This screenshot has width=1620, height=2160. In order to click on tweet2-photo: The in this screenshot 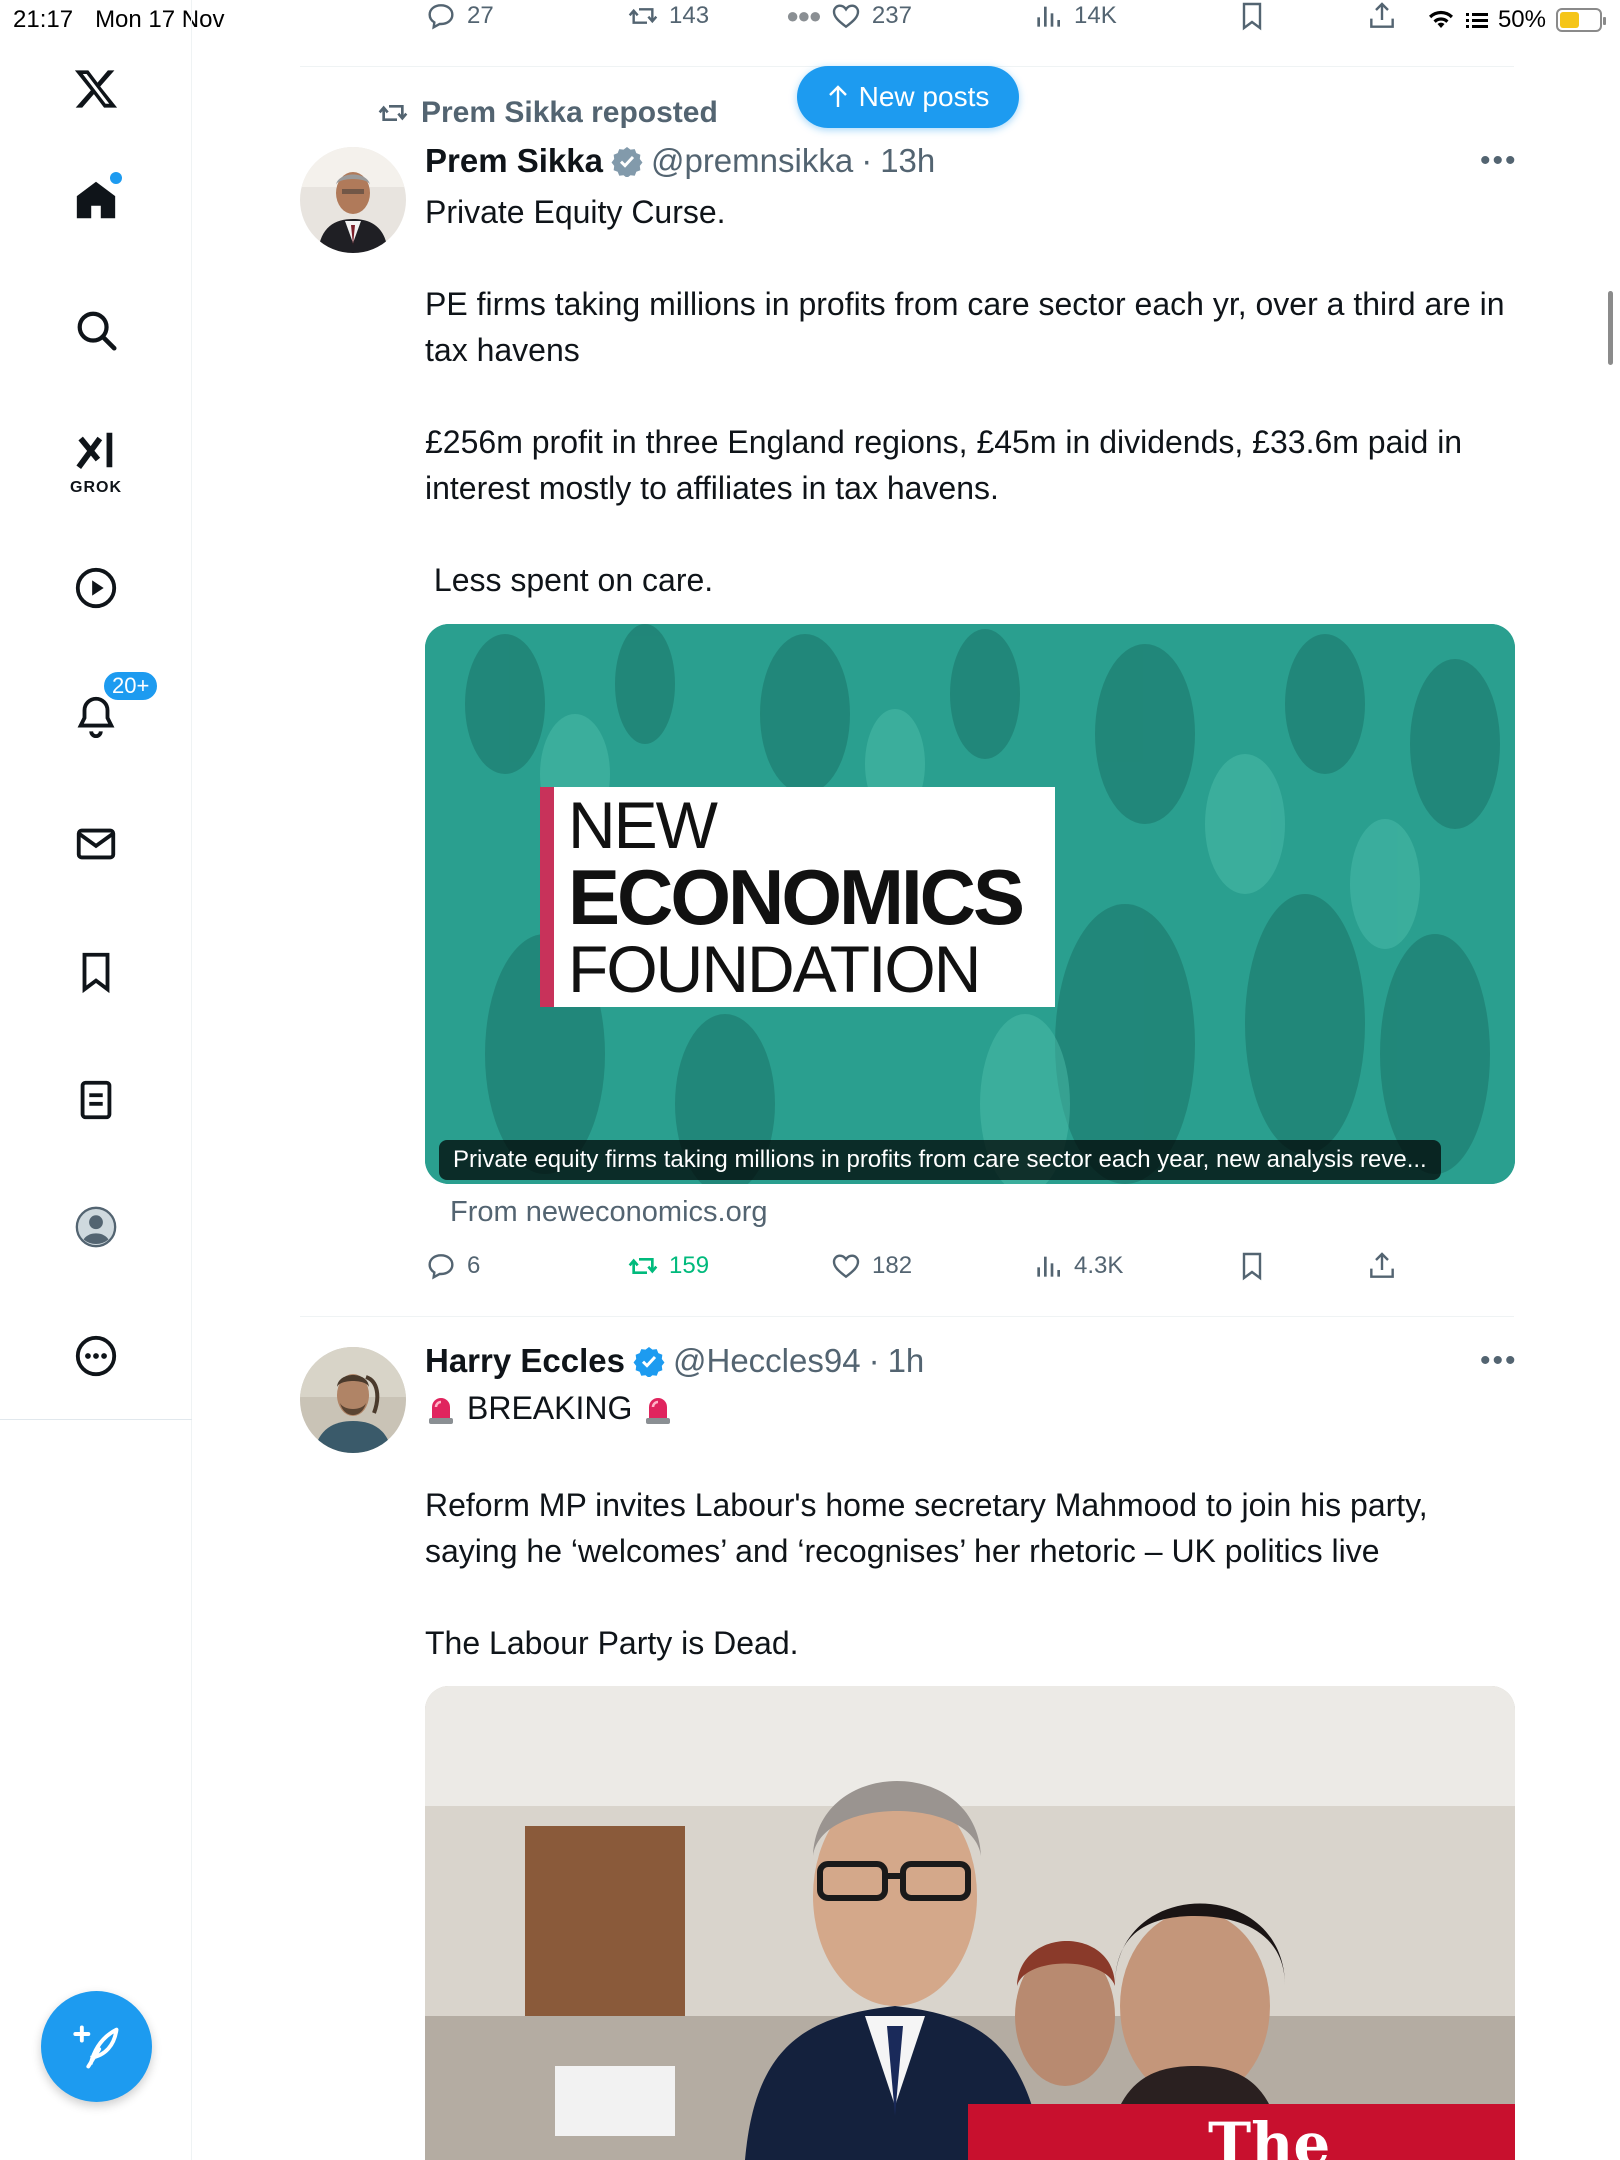, I will do `click(970, 1923)`.